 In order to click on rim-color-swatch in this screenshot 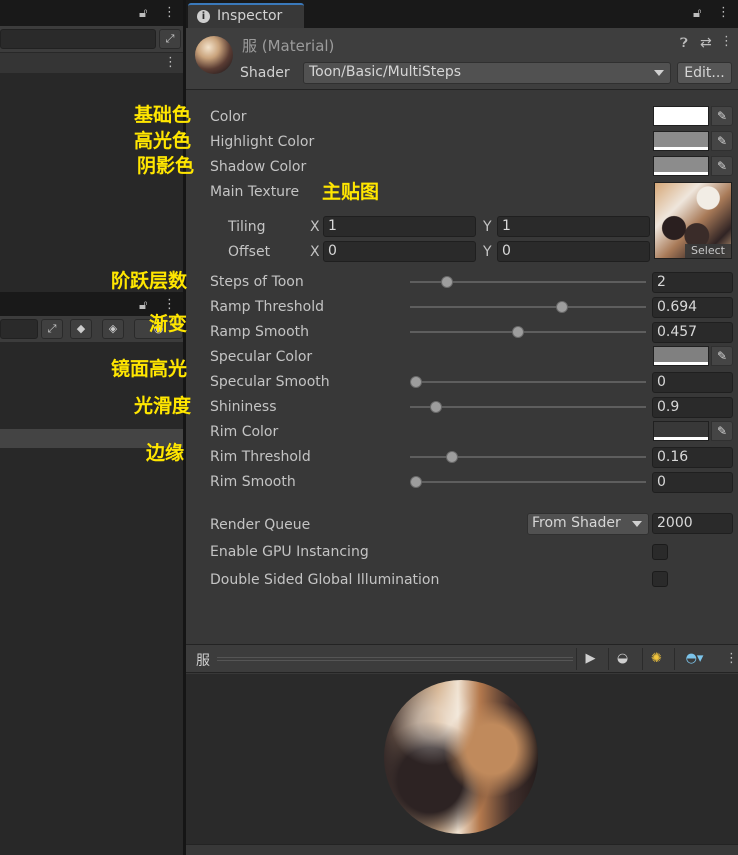, I will do `click(681, 431)`.